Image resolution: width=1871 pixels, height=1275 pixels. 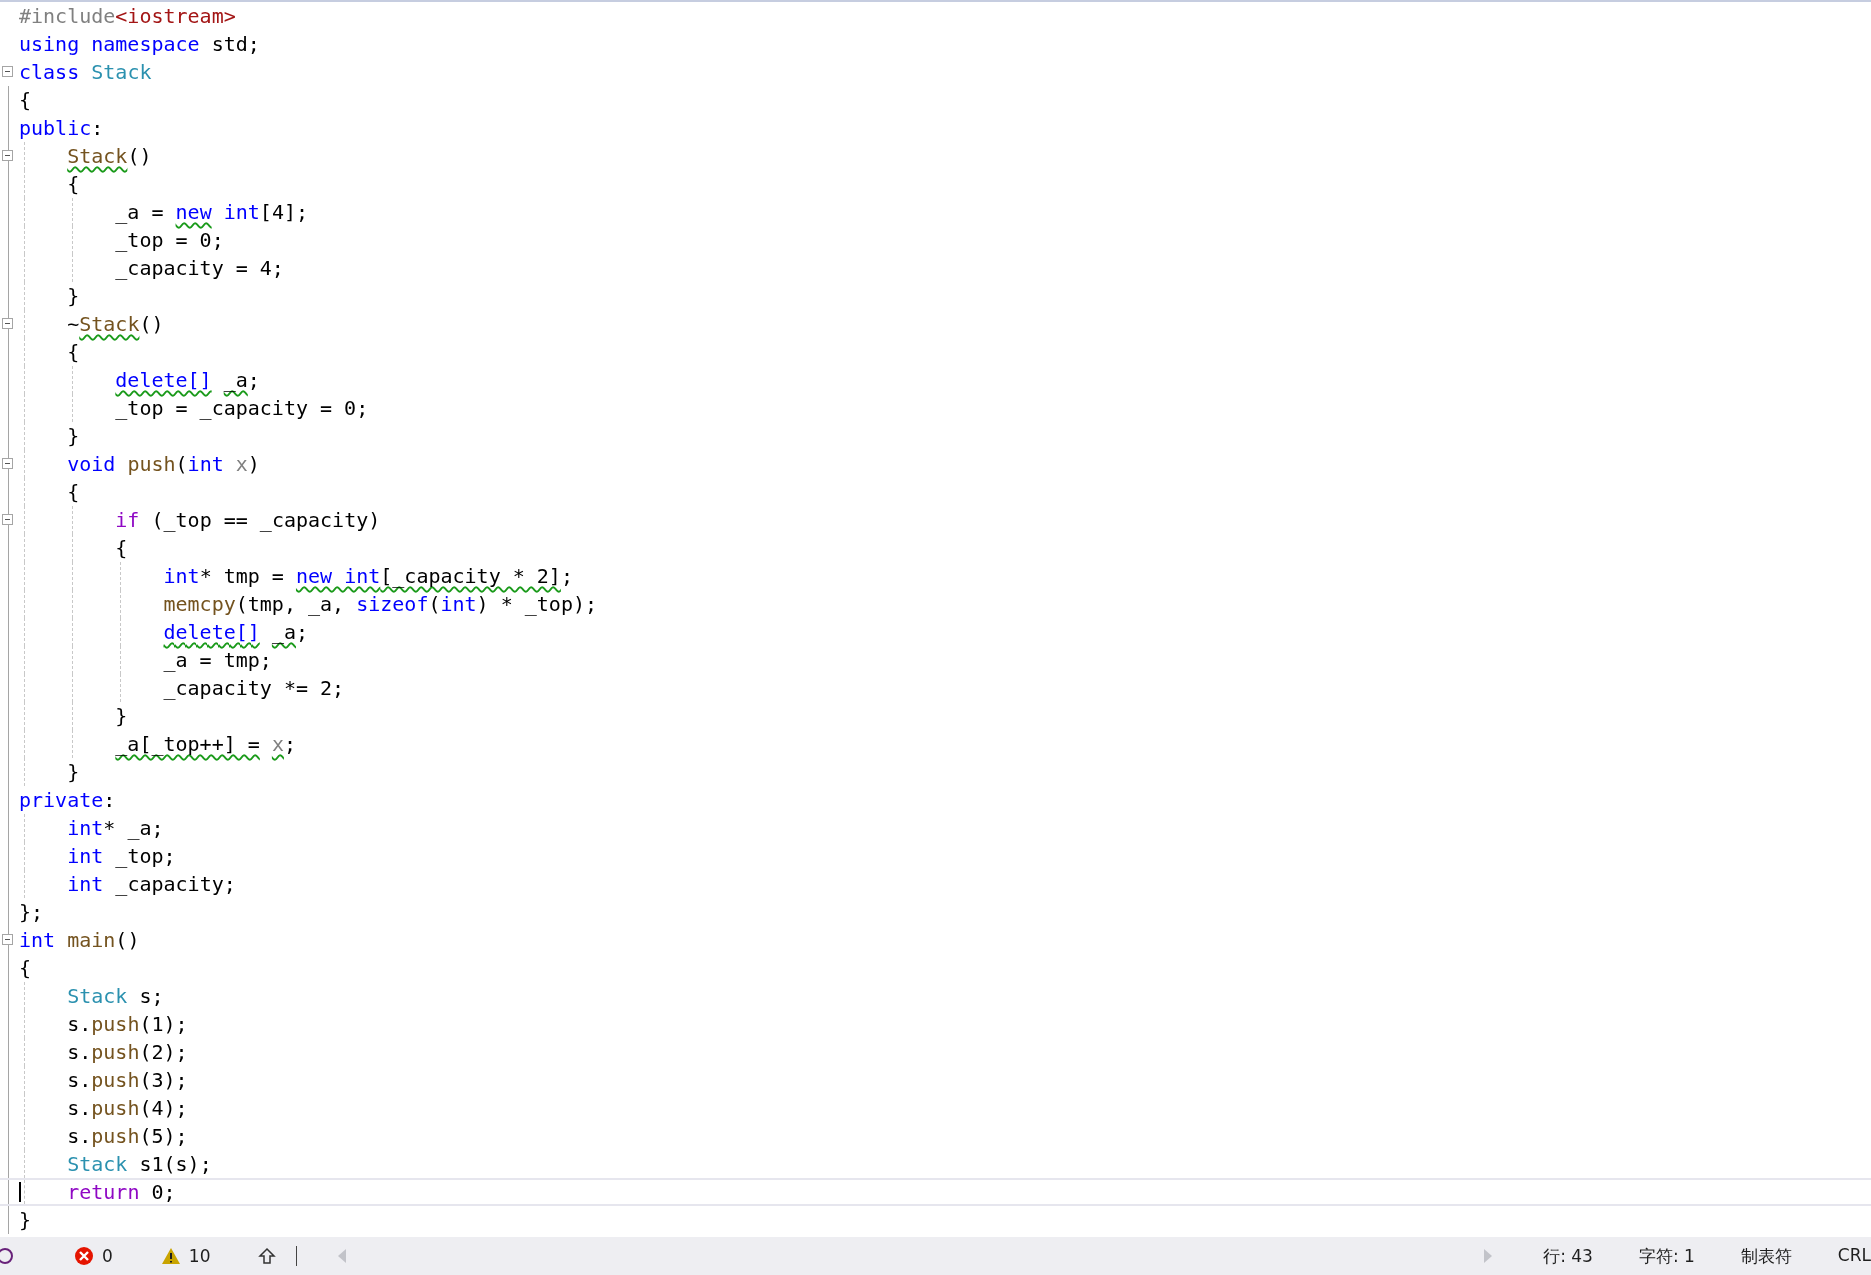 I want to click on code-line: private:, so click(x=67, y=800).